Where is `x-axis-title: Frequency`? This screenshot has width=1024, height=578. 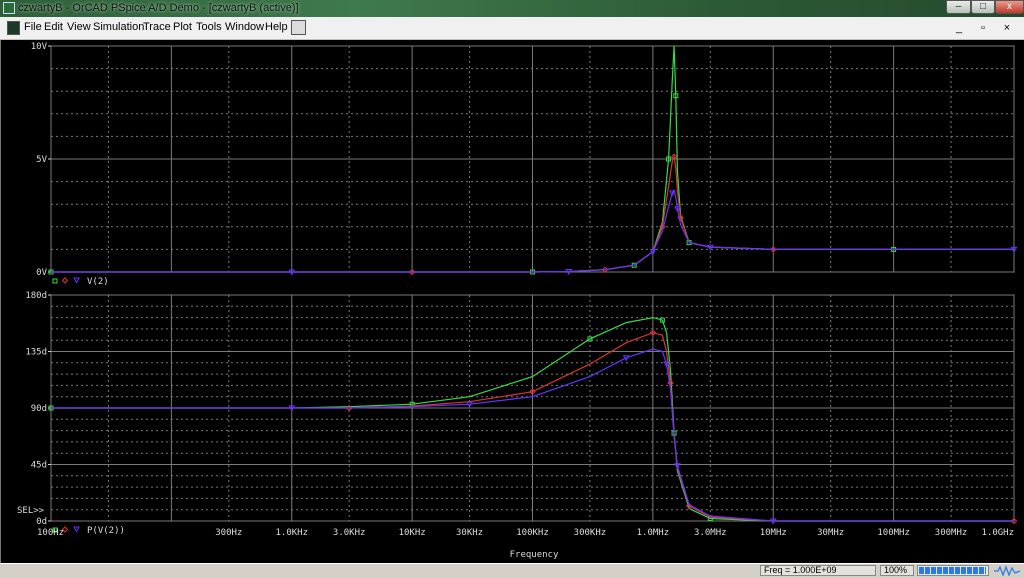
x-axis-title: Frequency is located at coordinates (534, 555).